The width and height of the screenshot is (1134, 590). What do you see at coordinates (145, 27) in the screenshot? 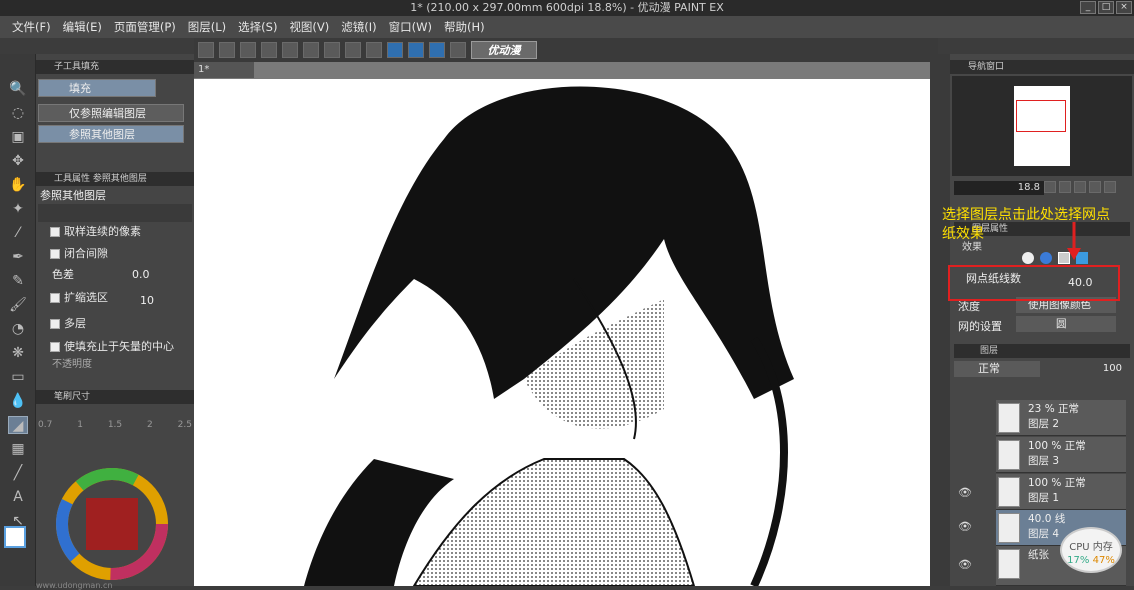
I see `menu-page: 页面管理(P)` at bounding box center [145, 27].